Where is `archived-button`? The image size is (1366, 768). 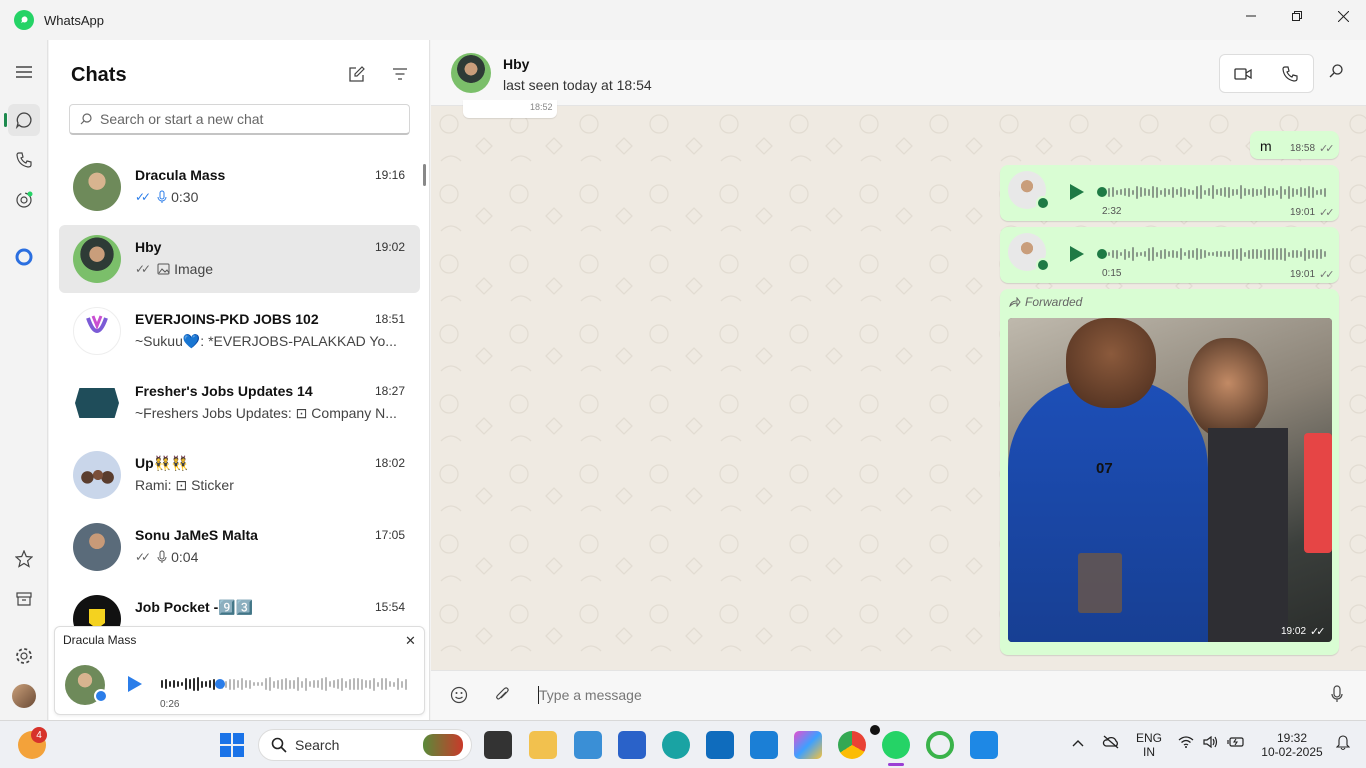
archived-button is located at coordinates (24, 599).